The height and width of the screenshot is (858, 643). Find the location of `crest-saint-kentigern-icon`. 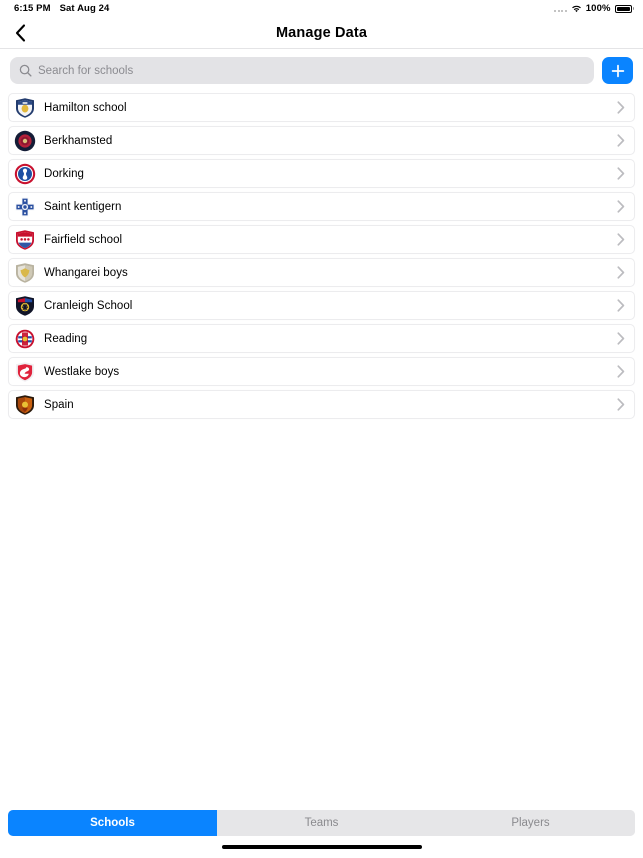

crest-saint-kentigern-icon is located at coordinates (25, 207).